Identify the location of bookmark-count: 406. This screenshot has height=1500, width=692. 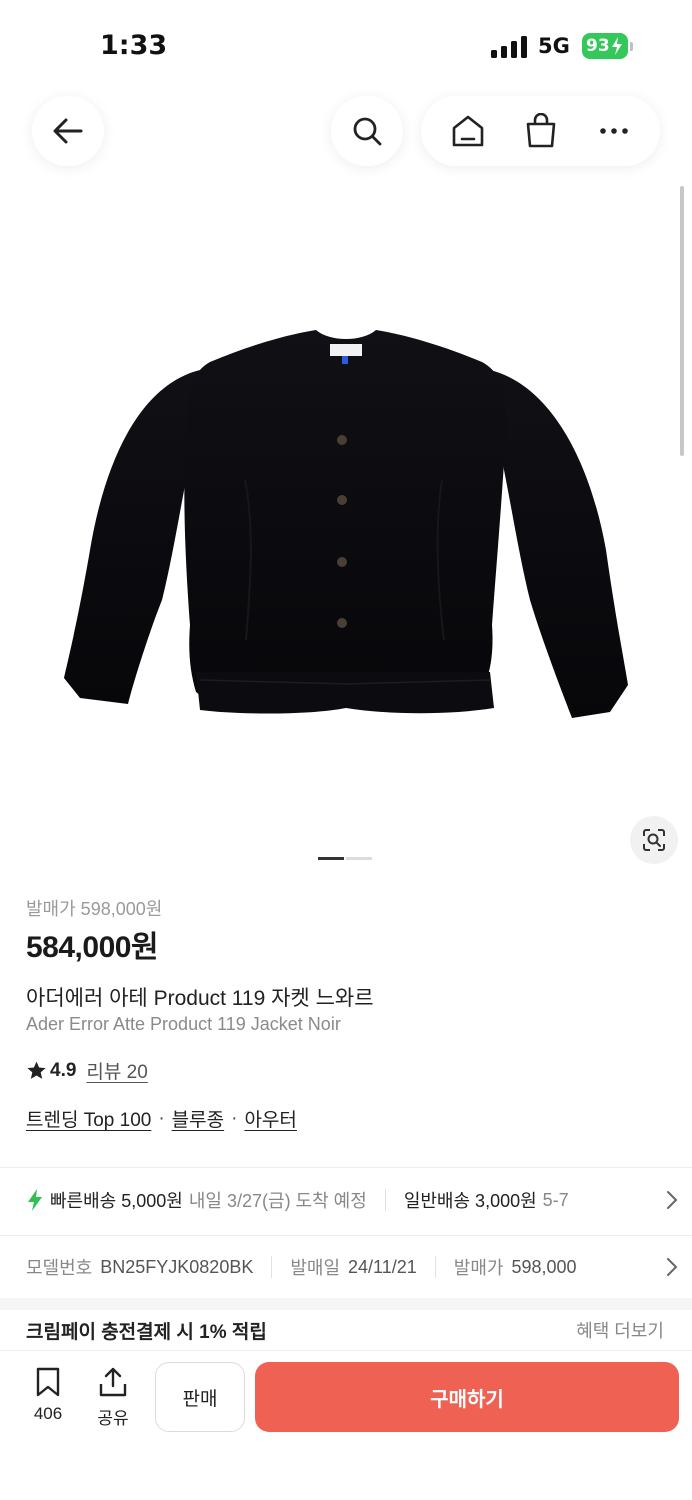
(48, 1413).